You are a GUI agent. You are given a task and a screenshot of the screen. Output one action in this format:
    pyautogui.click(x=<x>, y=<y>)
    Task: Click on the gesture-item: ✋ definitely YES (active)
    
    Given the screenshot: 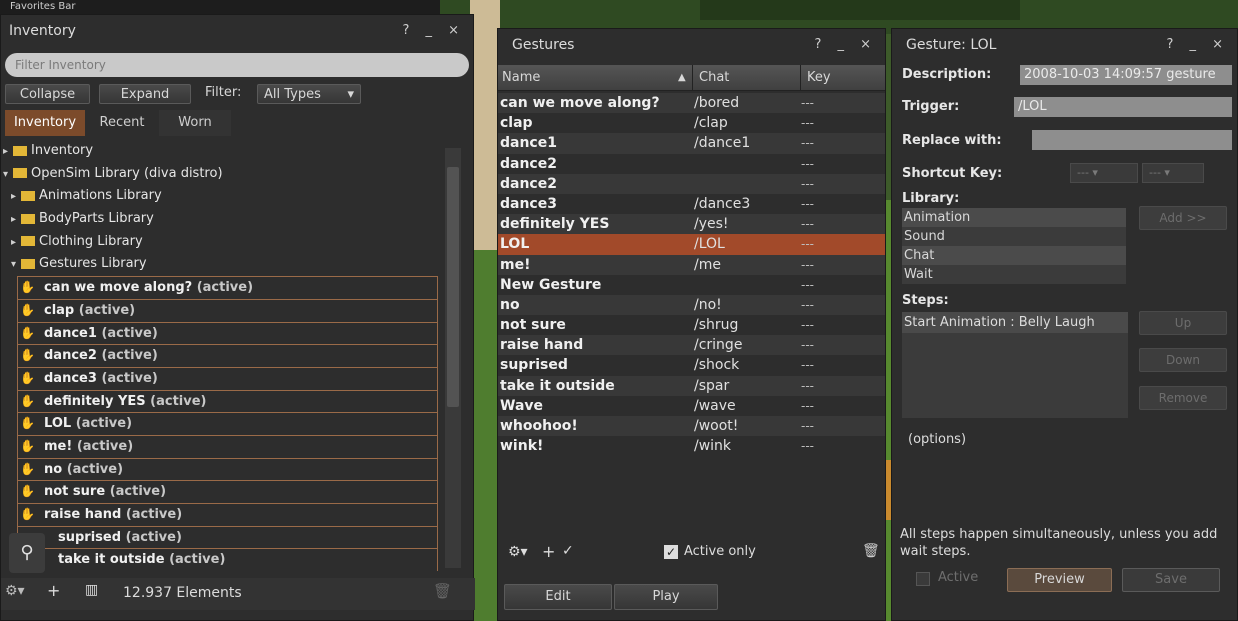 What is the action you would take?
    pyautogui.click(x=227, y=401)
    